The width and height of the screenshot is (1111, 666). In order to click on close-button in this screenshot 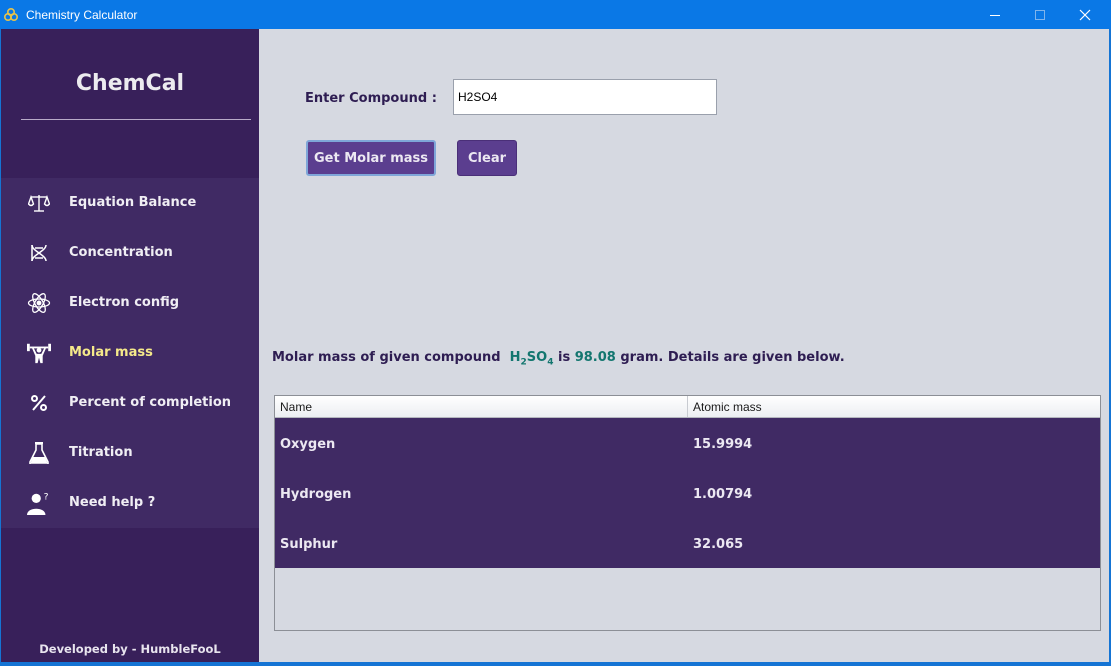, I will do `click(1085, 14)`.